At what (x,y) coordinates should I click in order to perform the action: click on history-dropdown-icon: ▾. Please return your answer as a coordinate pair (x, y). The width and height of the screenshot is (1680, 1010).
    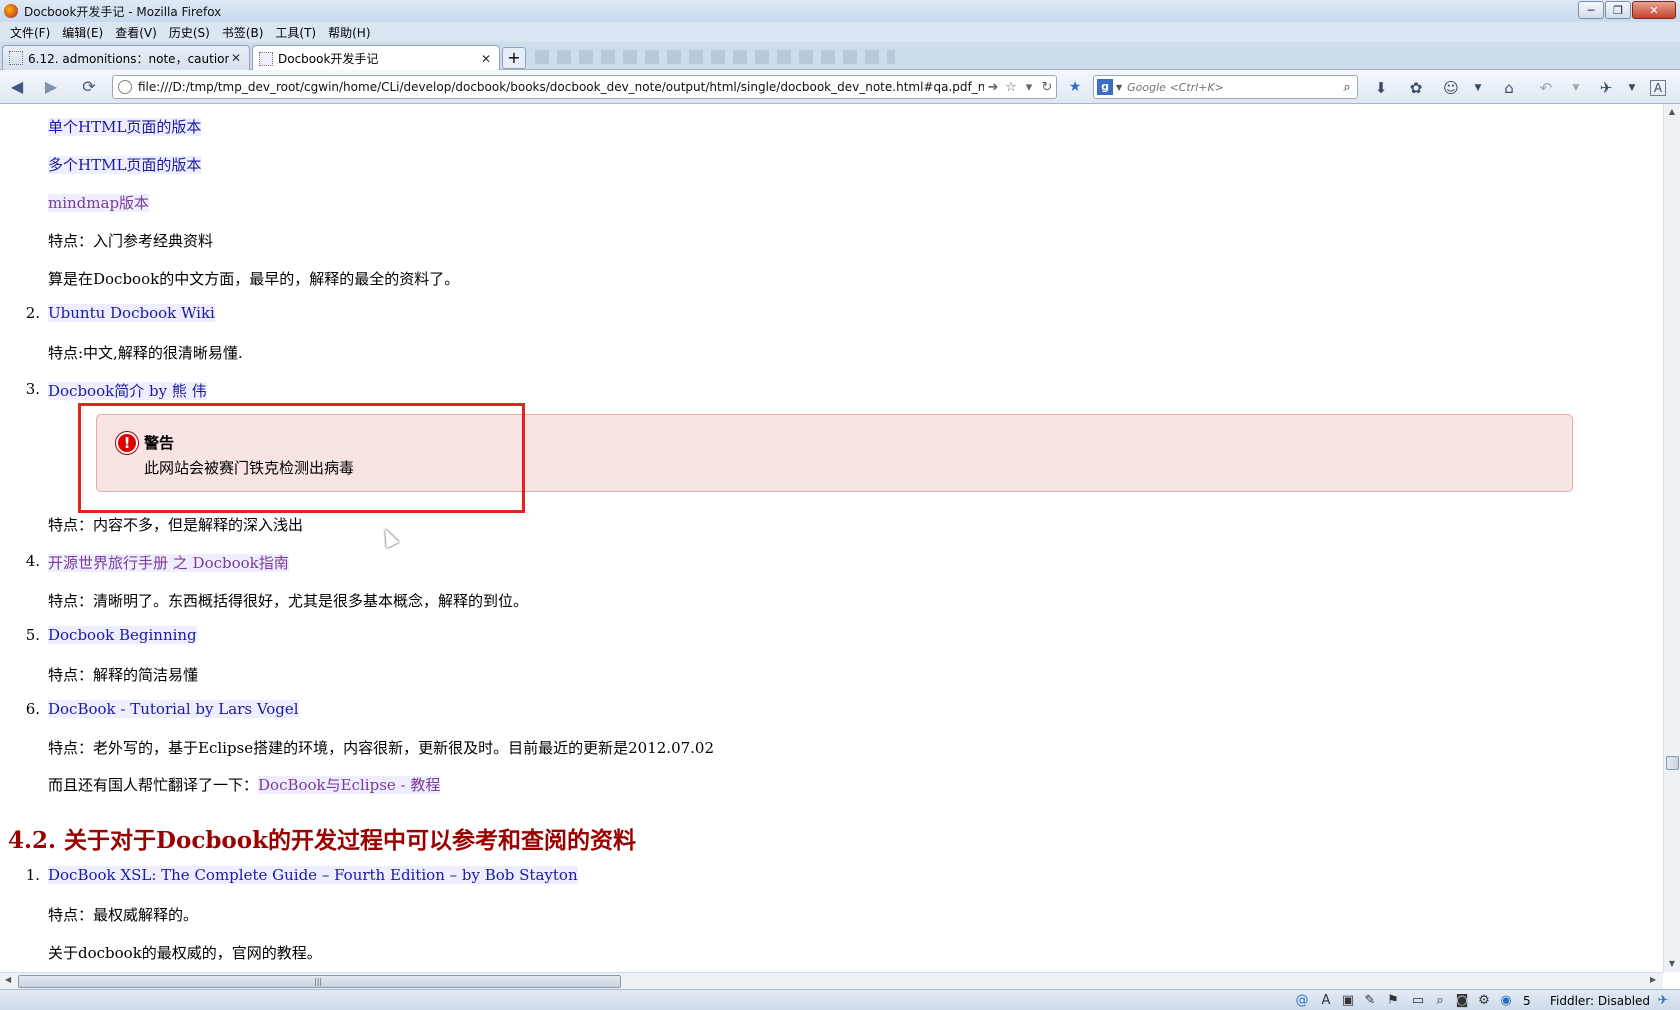
    Looking at the image, I should click on (1029, 87).